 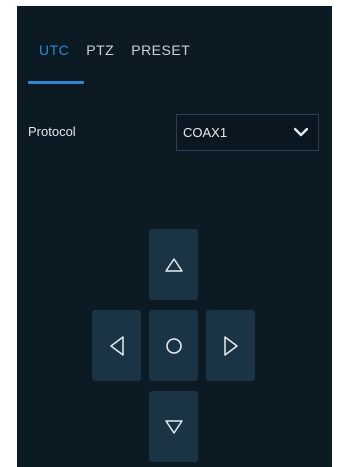 I want to click on pan-down-button, so click(x=173, y=426).